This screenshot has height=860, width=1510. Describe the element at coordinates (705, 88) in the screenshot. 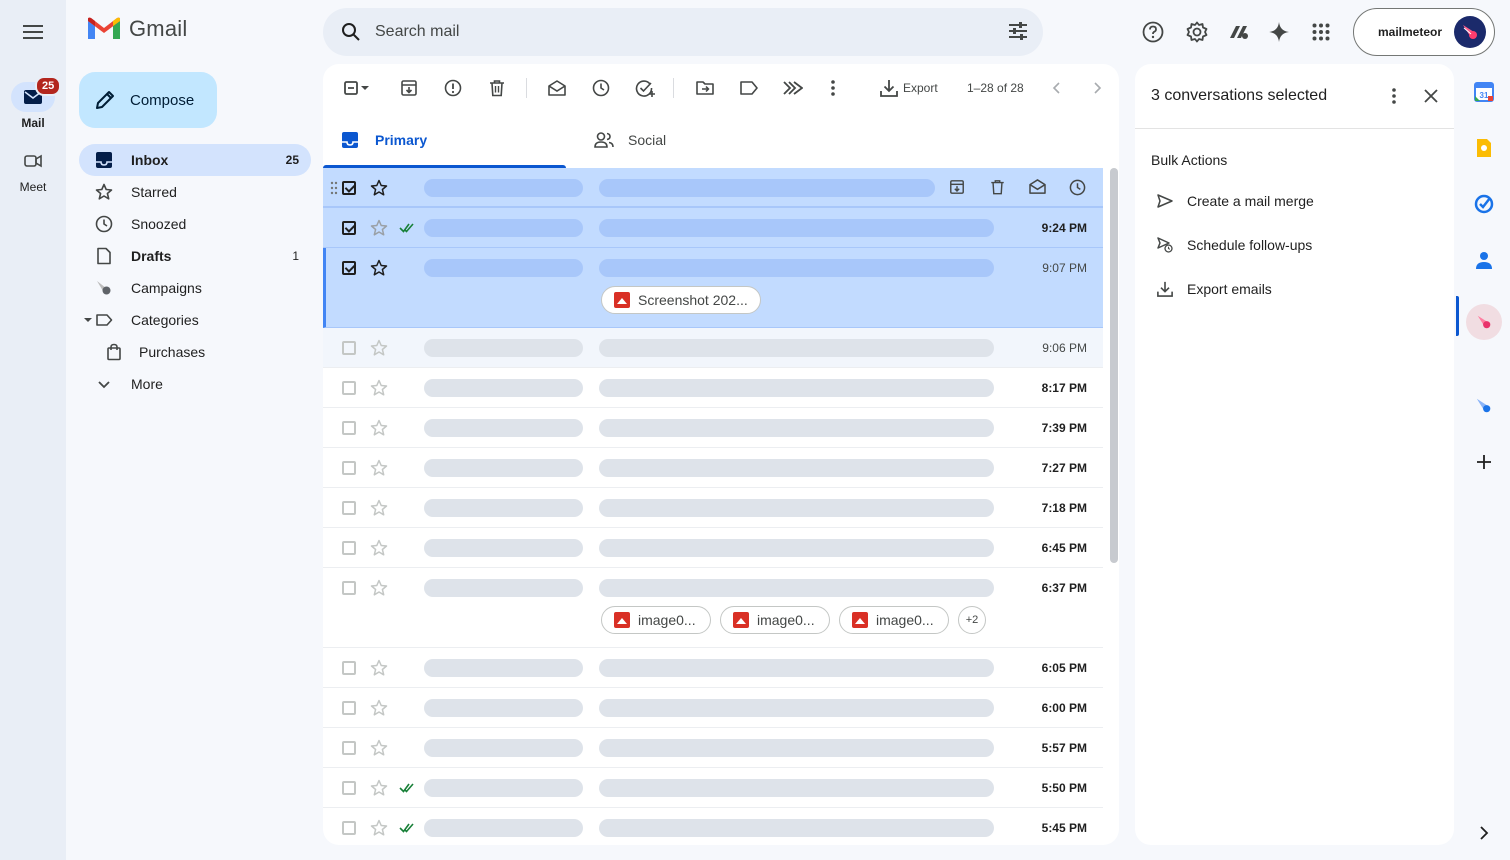

I see `move-to-button` at that location.